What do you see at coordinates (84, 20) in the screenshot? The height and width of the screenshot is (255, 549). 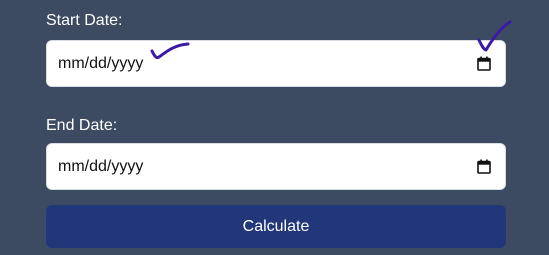 I see `start-date-label: Start Date:` at bounding box center [84, 20].